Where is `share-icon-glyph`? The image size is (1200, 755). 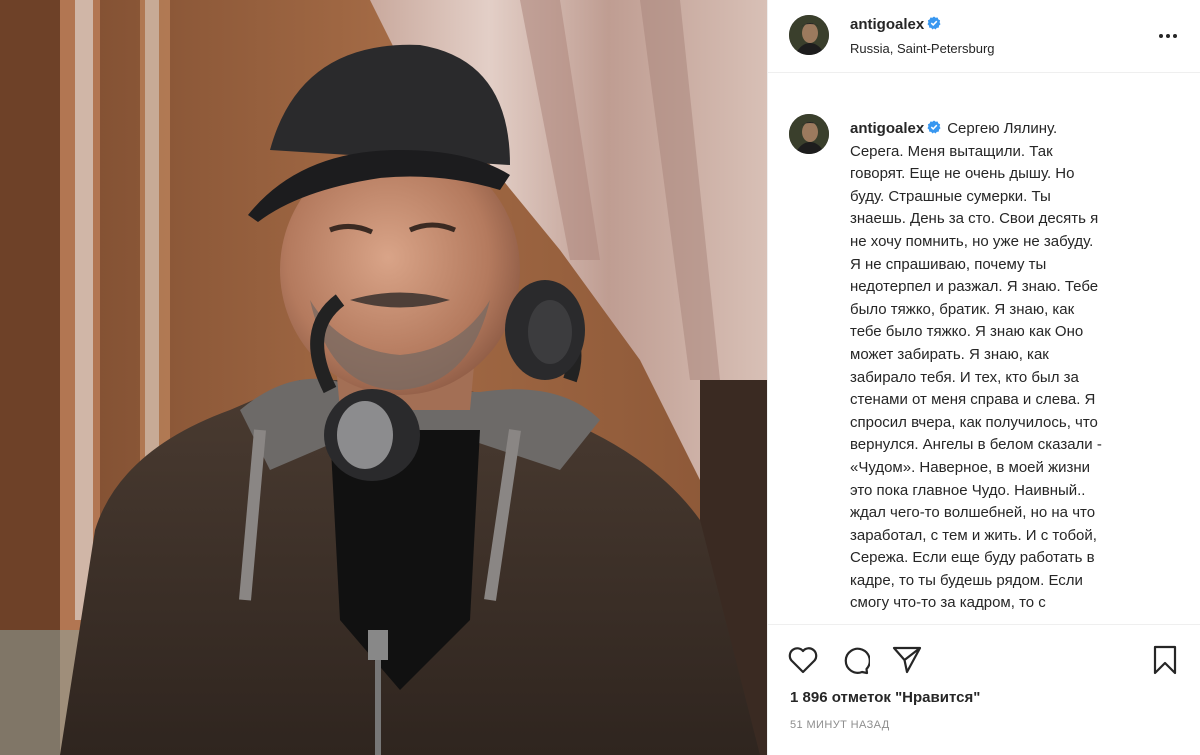
share-icon-glyph is located at coordinates (907, 660).